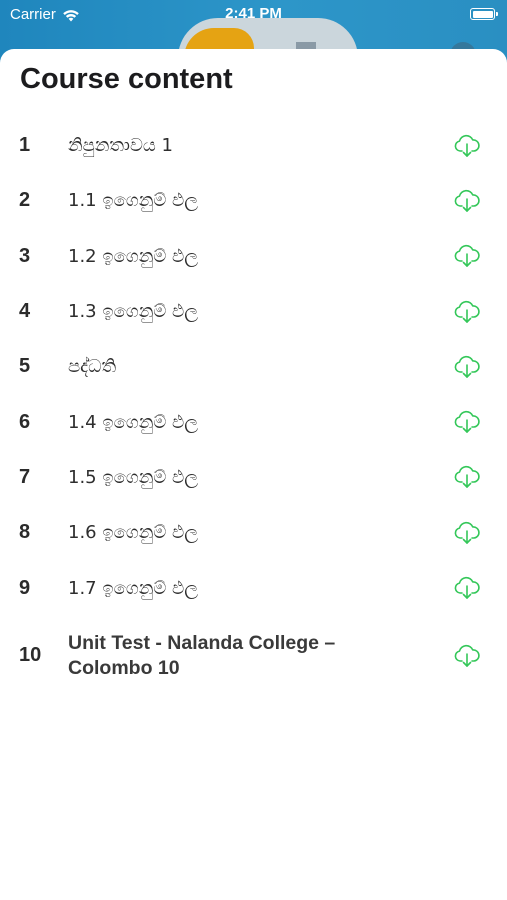 The image size is (507, 900). What do you see at coordinates (25, 587) in the screenshot?
I see `lesson-number: 9` at bounding box center [25, 587].